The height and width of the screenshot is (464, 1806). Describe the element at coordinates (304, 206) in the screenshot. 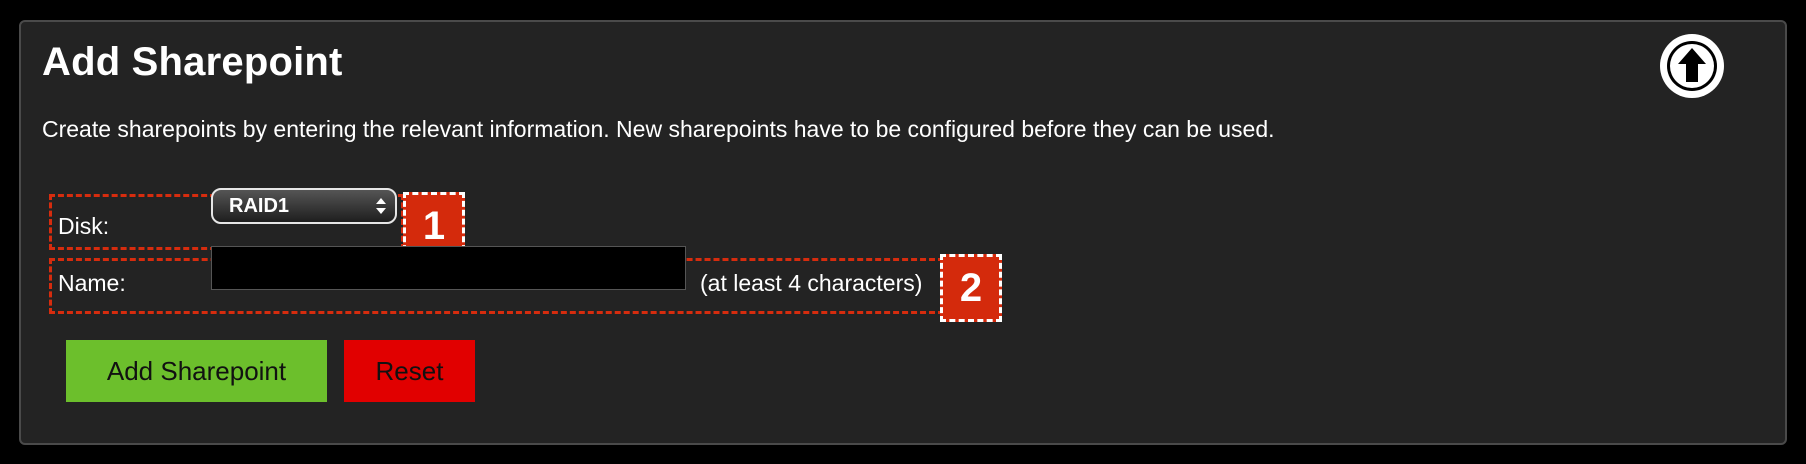

I see `disk-select: RAID1` at that location.